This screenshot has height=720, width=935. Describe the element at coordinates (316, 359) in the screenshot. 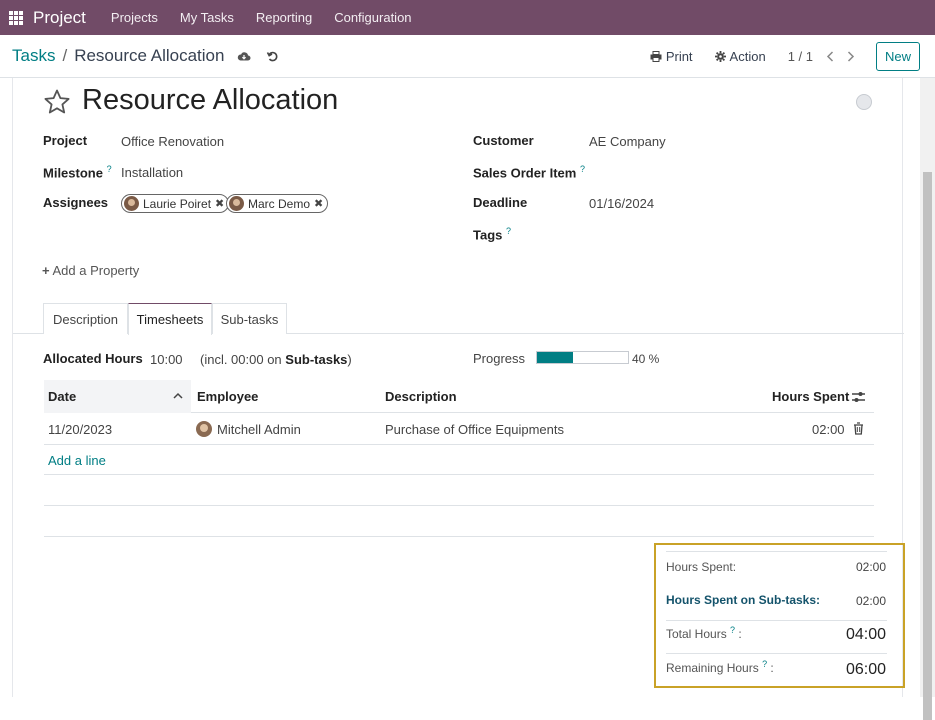

I see `note-subtasks: Sub-tasks` at that location.